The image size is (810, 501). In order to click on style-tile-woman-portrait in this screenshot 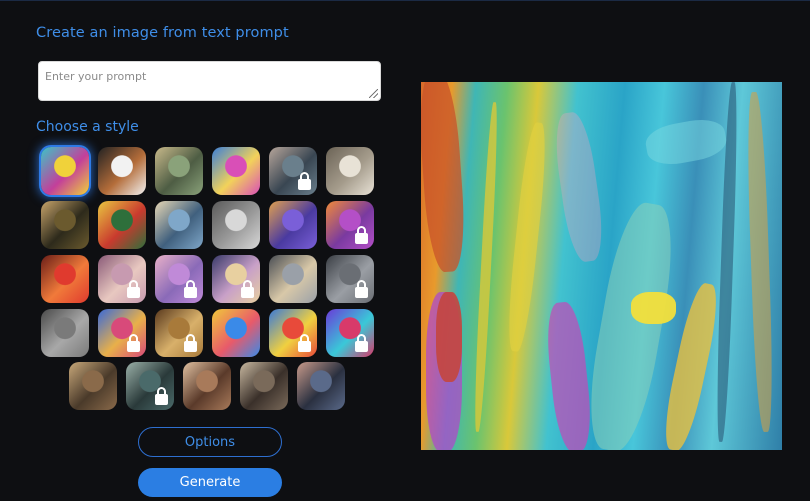, I will do `click(293, 171)`.